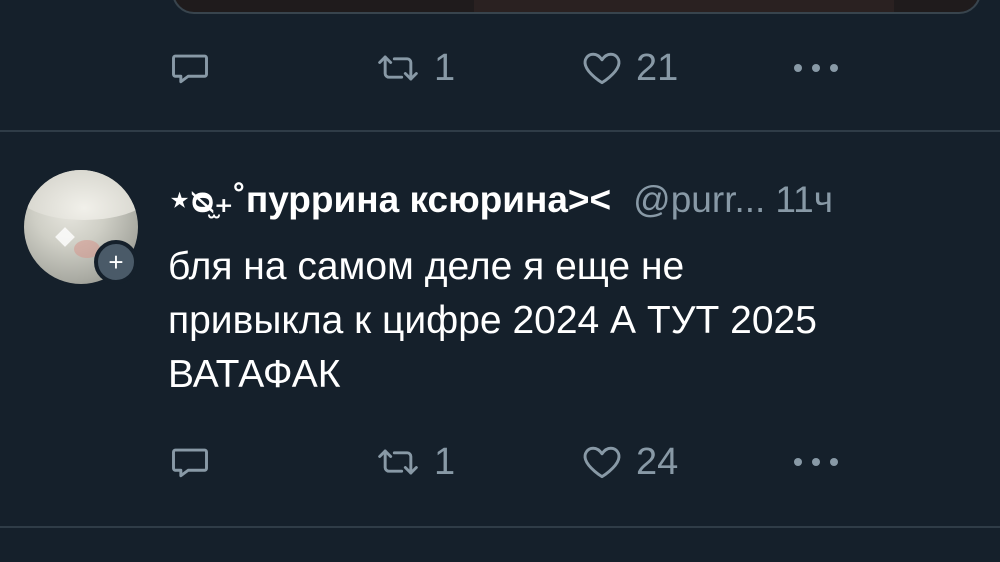 The height and width of the screenshot is (562, 1000). I want to click on like-button: 21, so click(629, 68).